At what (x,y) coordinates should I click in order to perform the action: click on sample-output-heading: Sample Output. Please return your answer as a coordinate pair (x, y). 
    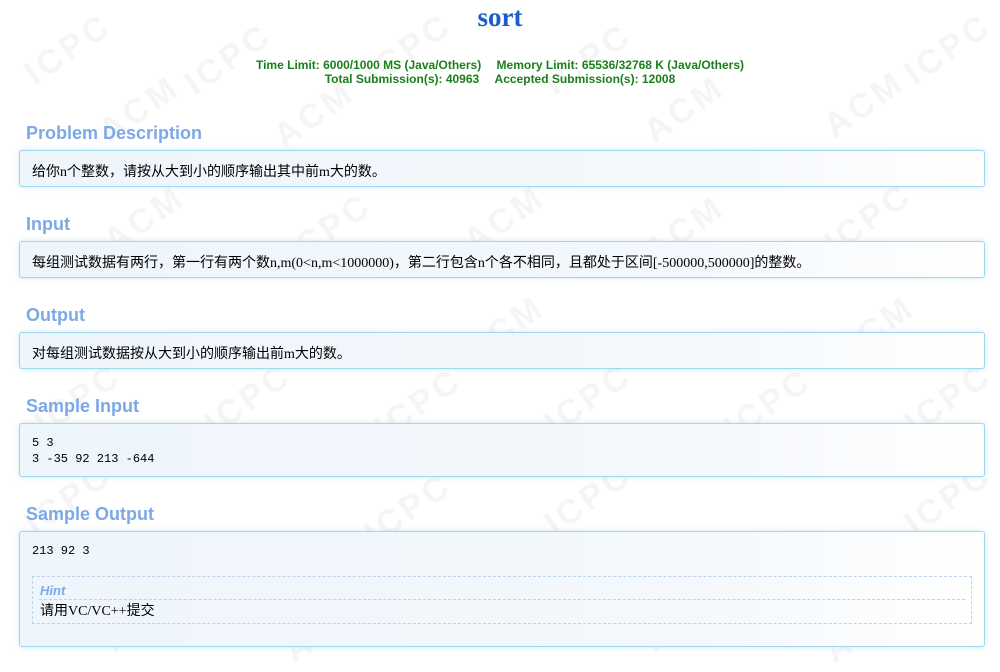
    Looking at the image, I should click on (90, 514).